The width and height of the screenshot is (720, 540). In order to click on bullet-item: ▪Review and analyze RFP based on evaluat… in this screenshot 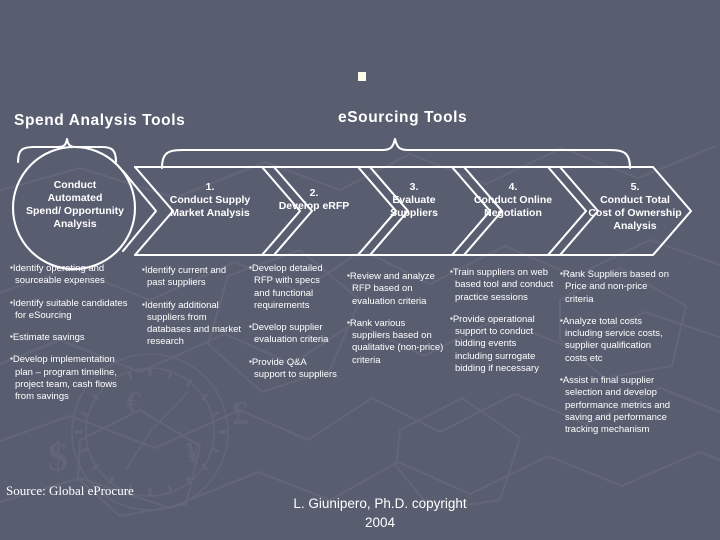, I will do `click(391, 289)`.